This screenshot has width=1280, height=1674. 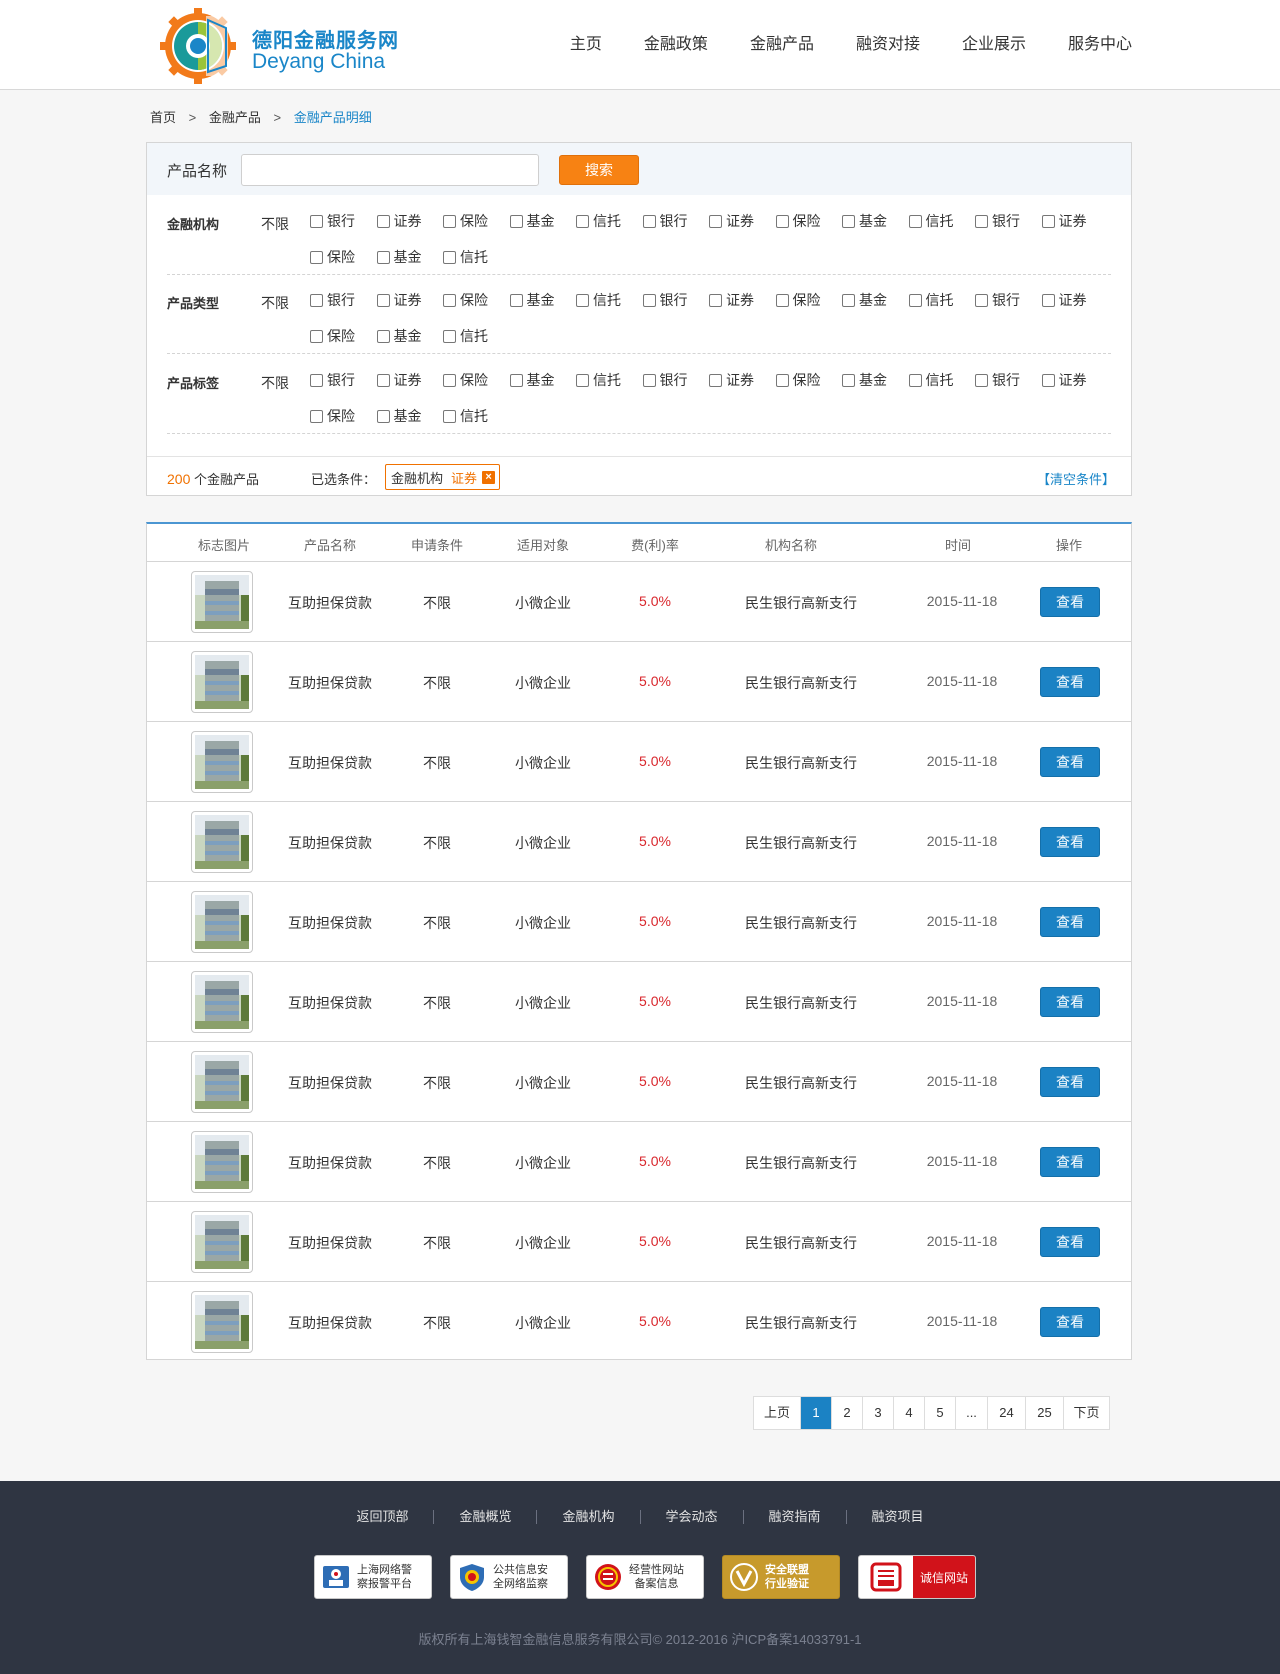 What do you see at coordinates (586, 42) in the screenshot?
I see `nav-home: 主页` at bounding box center [586, 42].